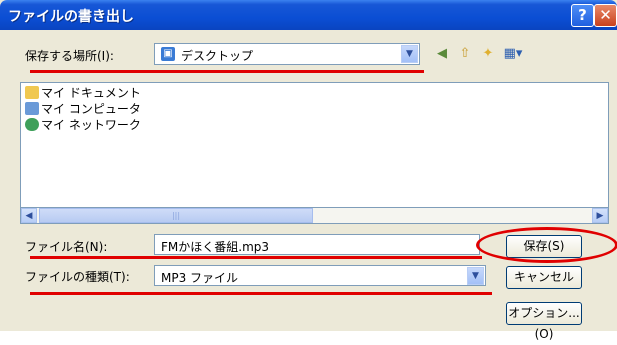  Describe the element at coordinates (256, 257) in the screenshot. I see `annotation-underline-filename` at that location.